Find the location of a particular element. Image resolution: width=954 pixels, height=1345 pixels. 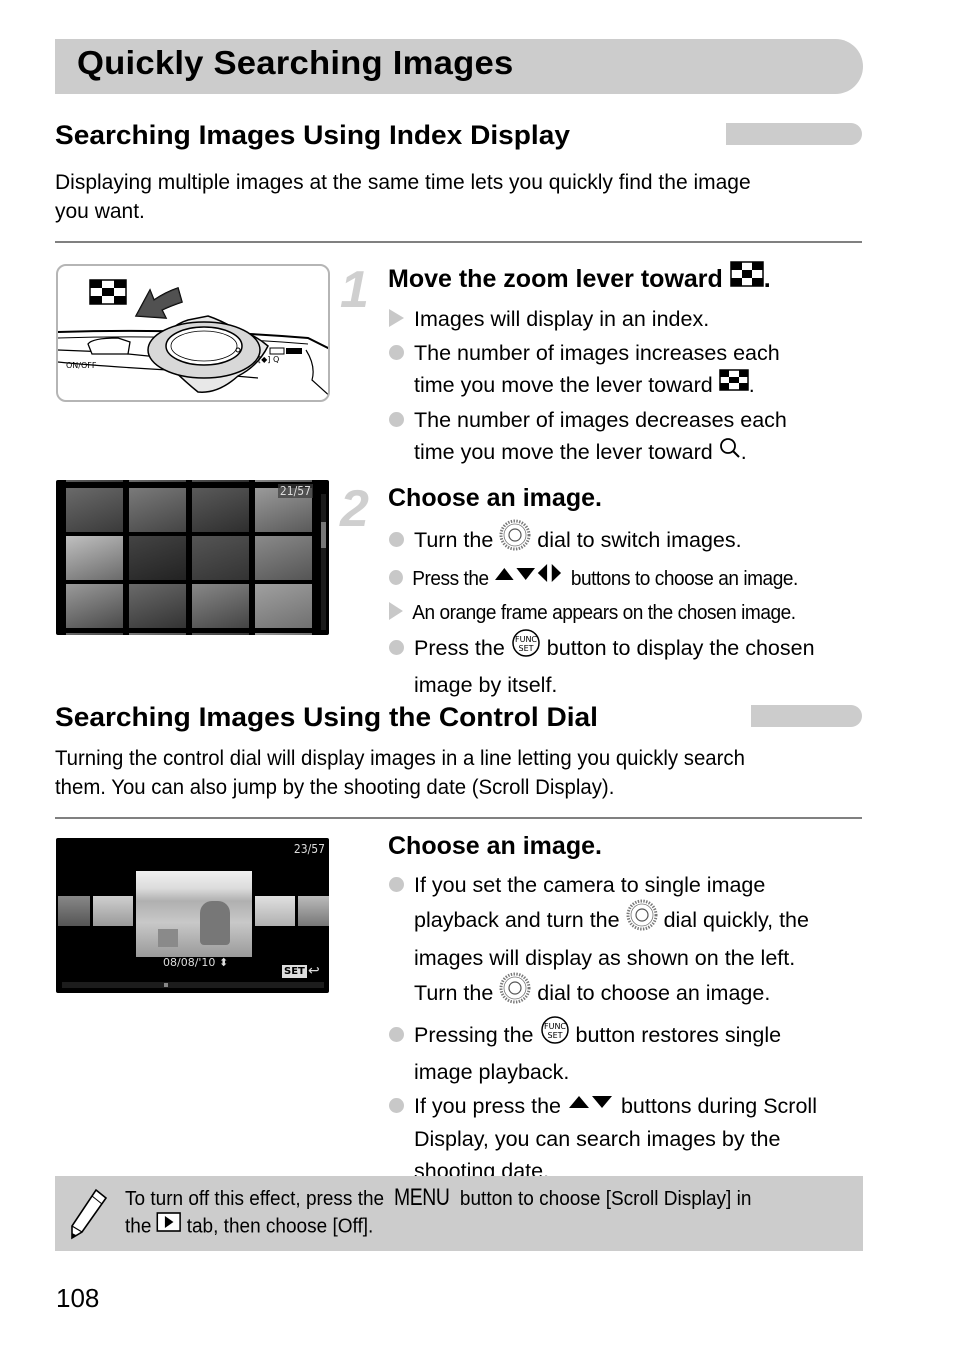

image-counter: 21/57 is located at coordinates (295, 491).